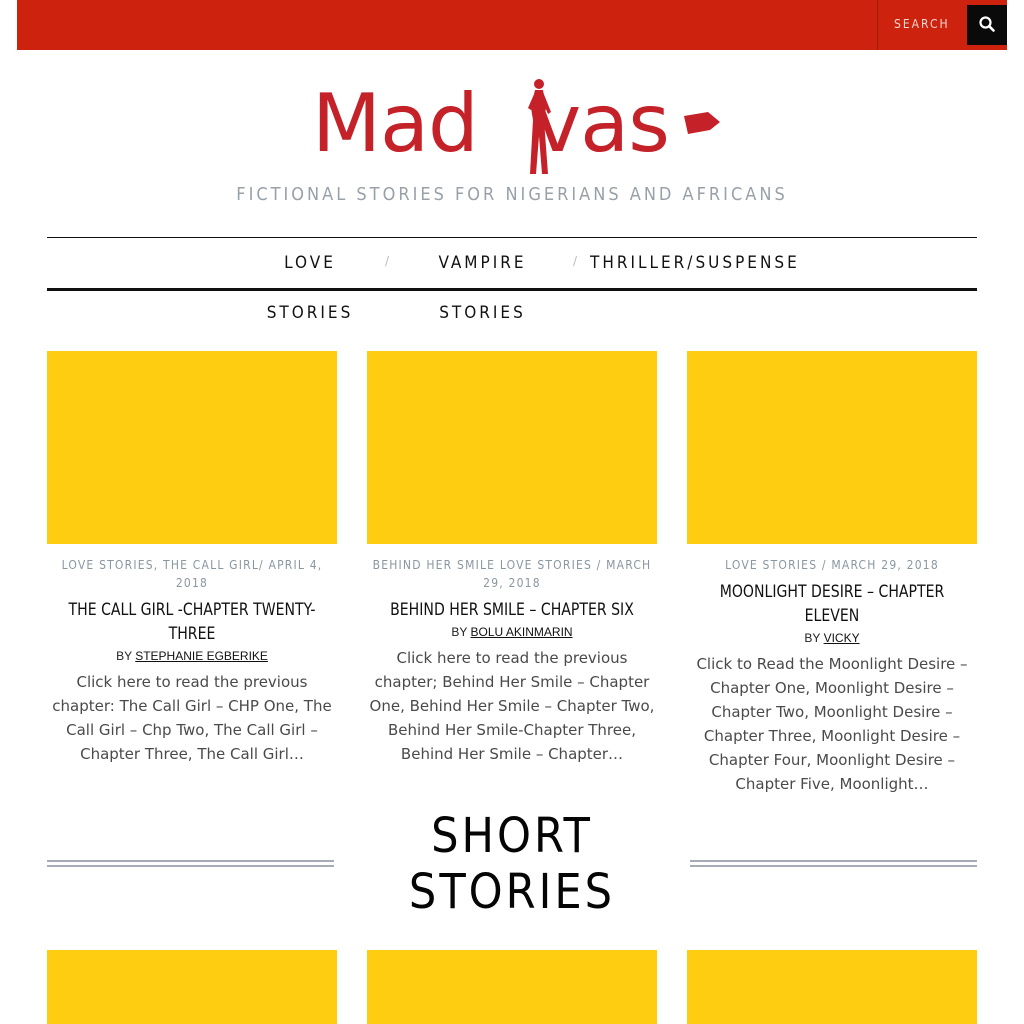 Image resolution: width=1024 pixels, height=1024 pixels. I want to click on post-byline: BY BOLU AKINMARIN, so click(512, 632).